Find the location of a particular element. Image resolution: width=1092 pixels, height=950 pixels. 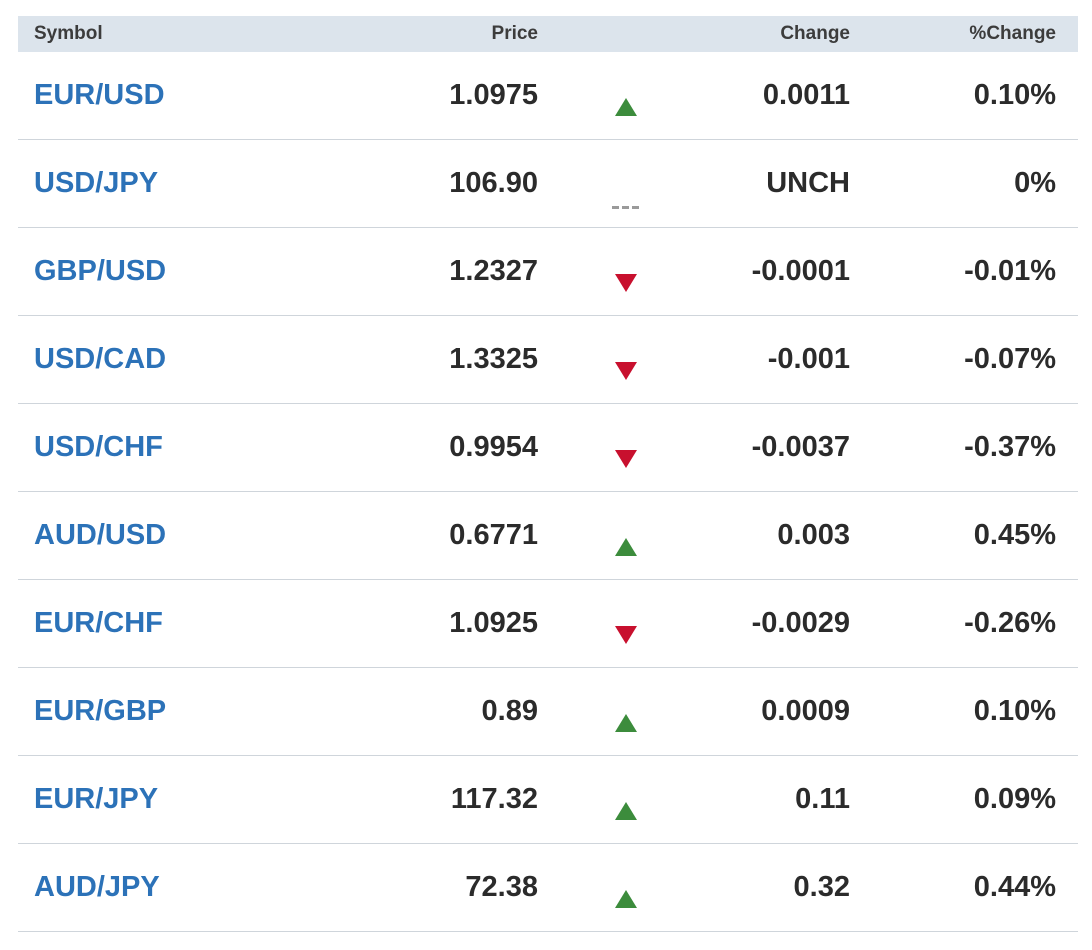

symbol-cell: EUR/CHF is located at coordinates (218, 623).